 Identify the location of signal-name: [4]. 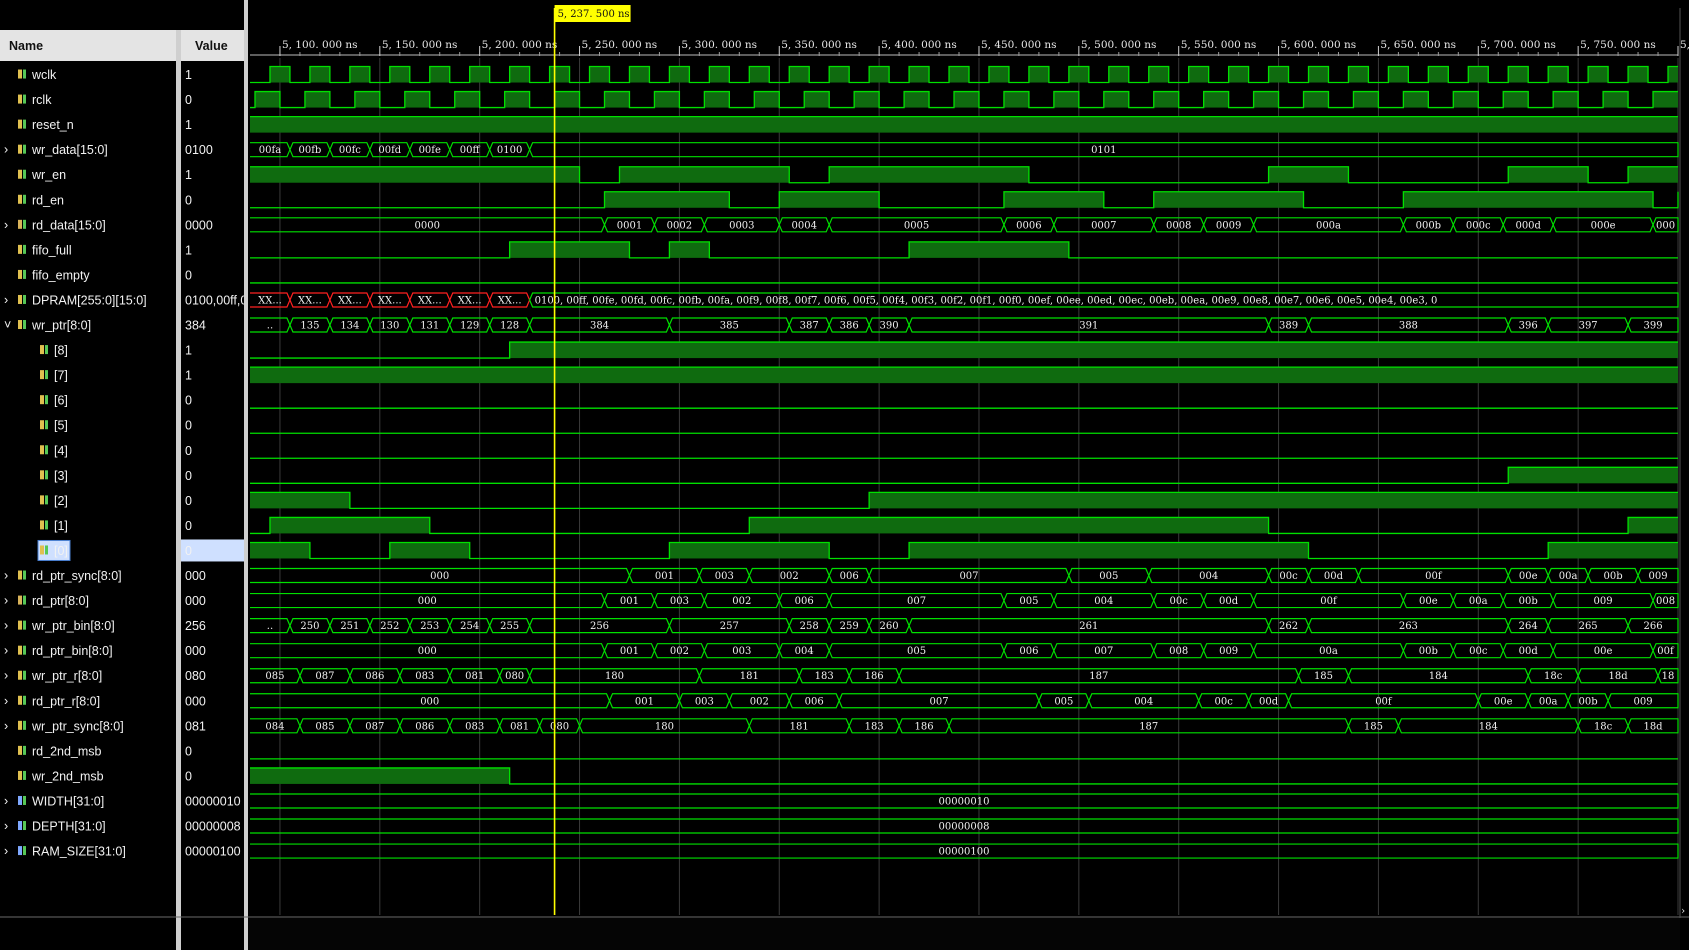
(61, 451).